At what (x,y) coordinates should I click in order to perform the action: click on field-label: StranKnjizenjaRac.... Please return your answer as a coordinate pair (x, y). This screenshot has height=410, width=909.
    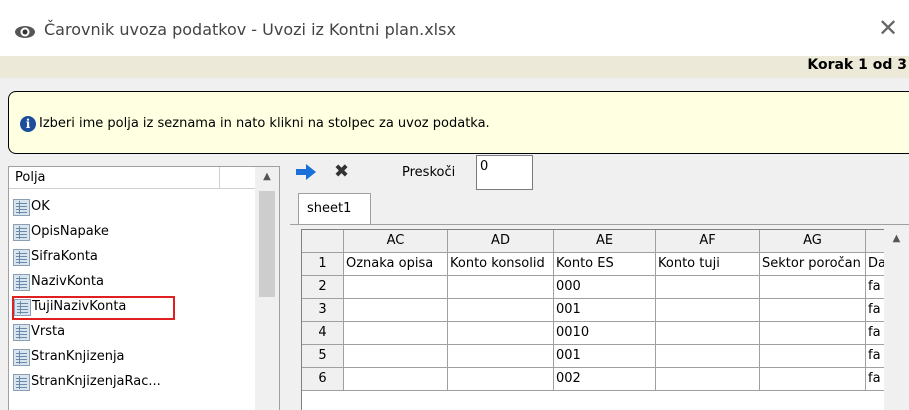
    Looking at the image, I should click on (96, 381).